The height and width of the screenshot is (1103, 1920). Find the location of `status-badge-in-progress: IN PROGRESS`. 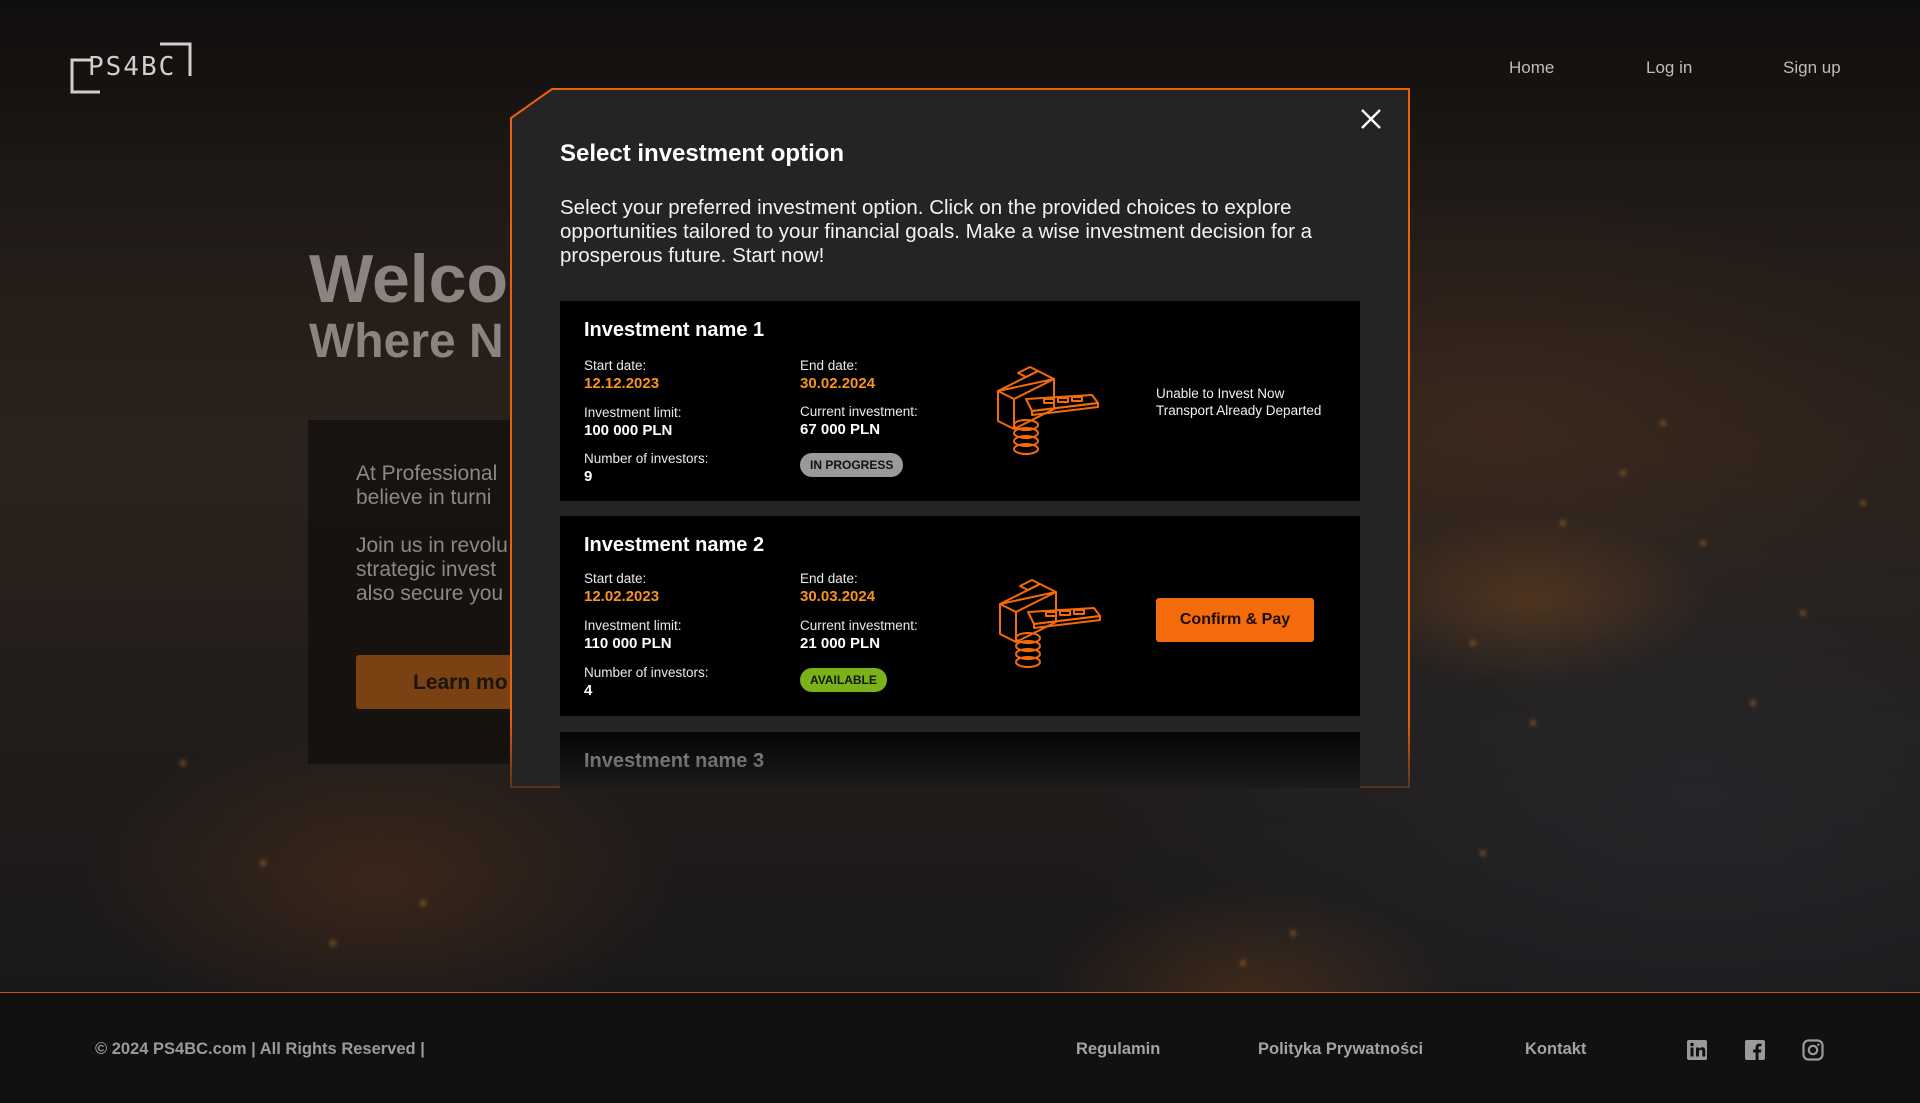

status-badge-in-progress: IN PROGRESS is located at coordinates (852, 465).